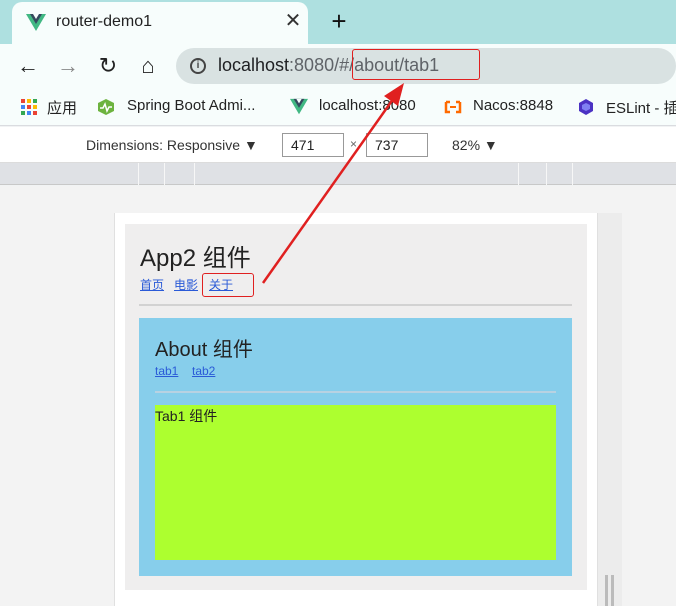 This screenshot has width=676, height=606. What do you see at coordinates (29, 107) in the screenshot?
I see `apps-grid-icon` at bounding box center [29, 107].